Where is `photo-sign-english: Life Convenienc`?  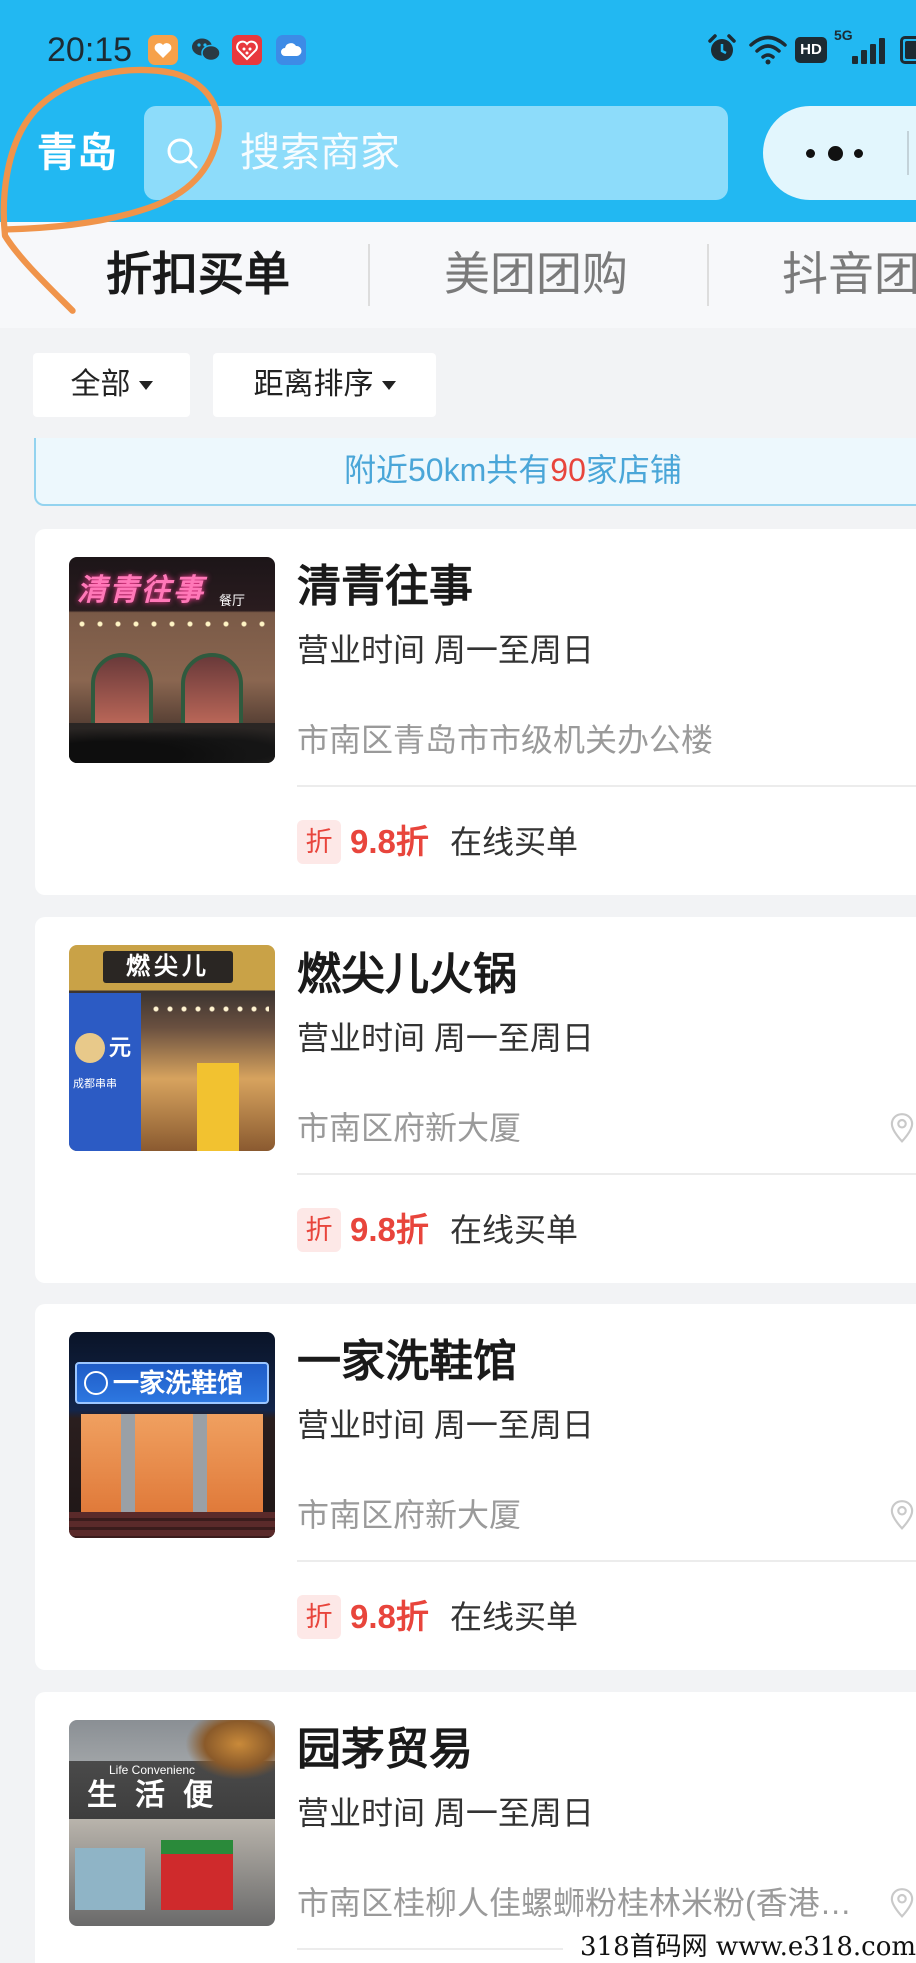 photo-sign-english: Life Convenienc is located at coordinates (152, 1770).